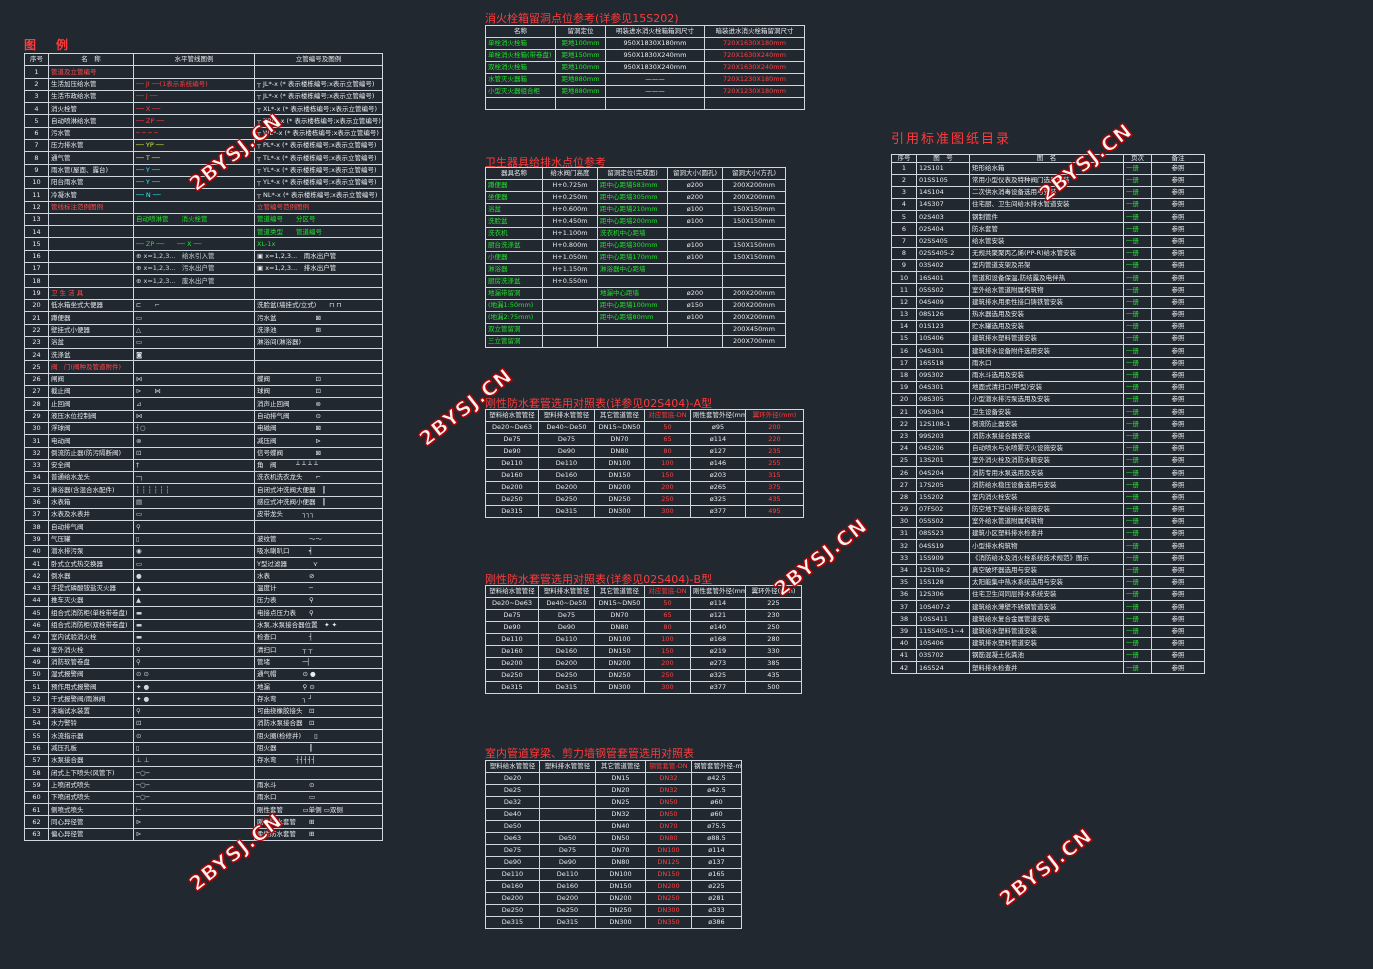  I want to click on table-cell: 500, so click(773, 687).